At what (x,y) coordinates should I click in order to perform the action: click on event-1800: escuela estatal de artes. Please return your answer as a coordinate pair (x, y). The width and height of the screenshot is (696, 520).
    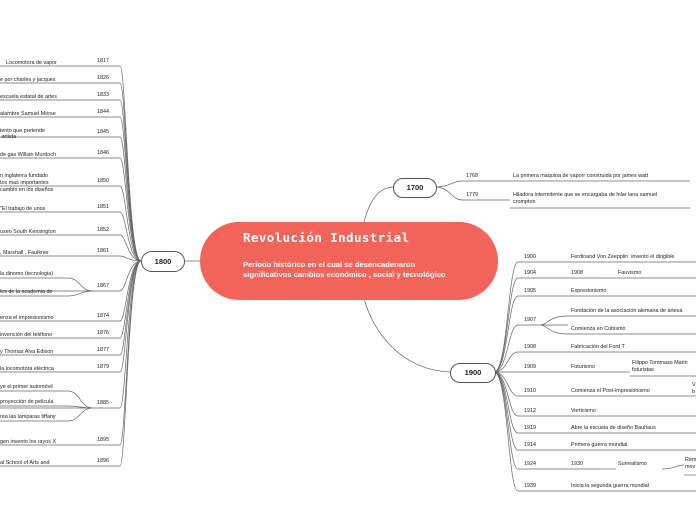
    Looking at the image, I should click on (28, 97).